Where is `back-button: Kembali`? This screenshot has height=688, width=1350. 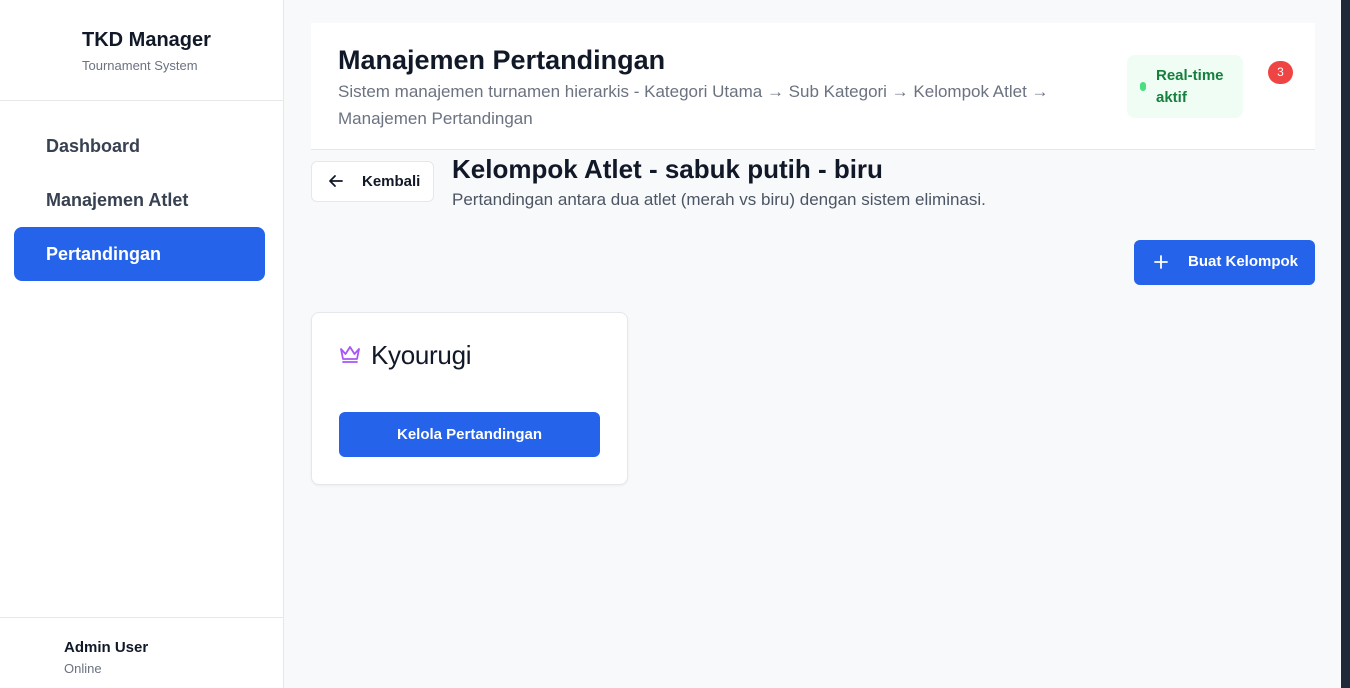 back-button: Kembali is located at coordinates (372, 181).